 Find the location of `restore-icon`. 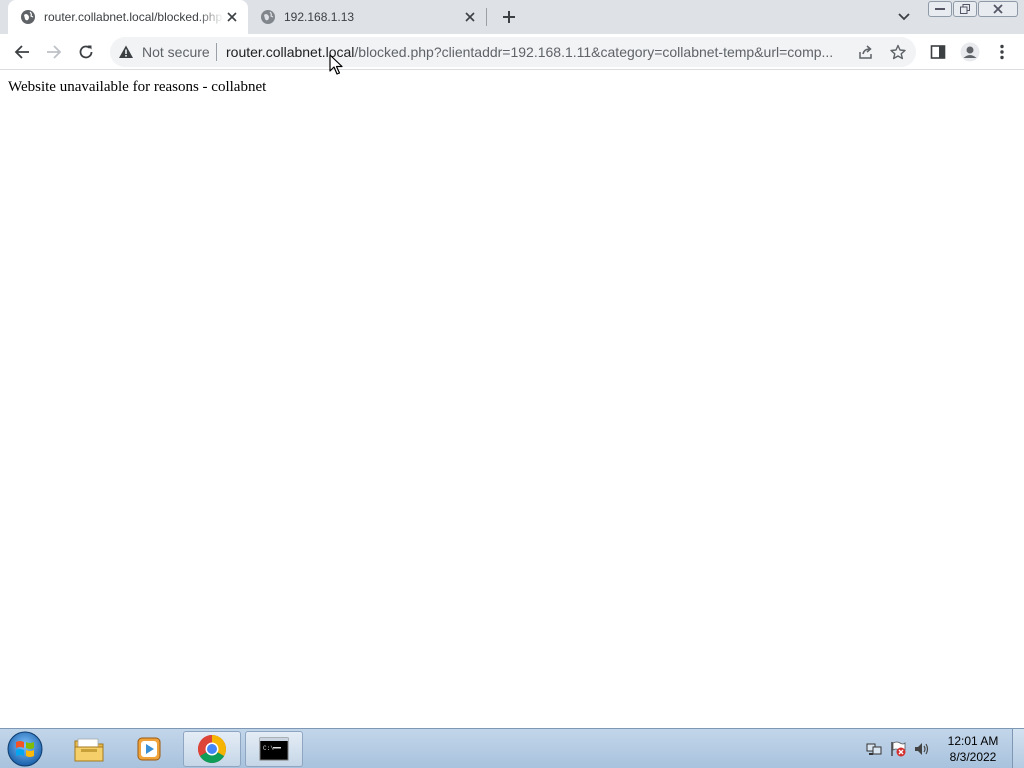

restore-icon is located at coordinates (965, 9).